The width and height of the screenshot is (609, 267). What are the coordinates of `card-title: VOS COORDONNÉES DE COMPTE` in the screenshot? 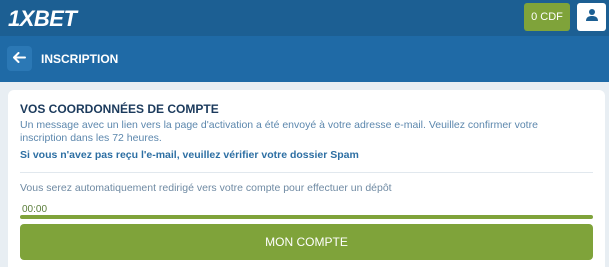 It's located at (119, 109).